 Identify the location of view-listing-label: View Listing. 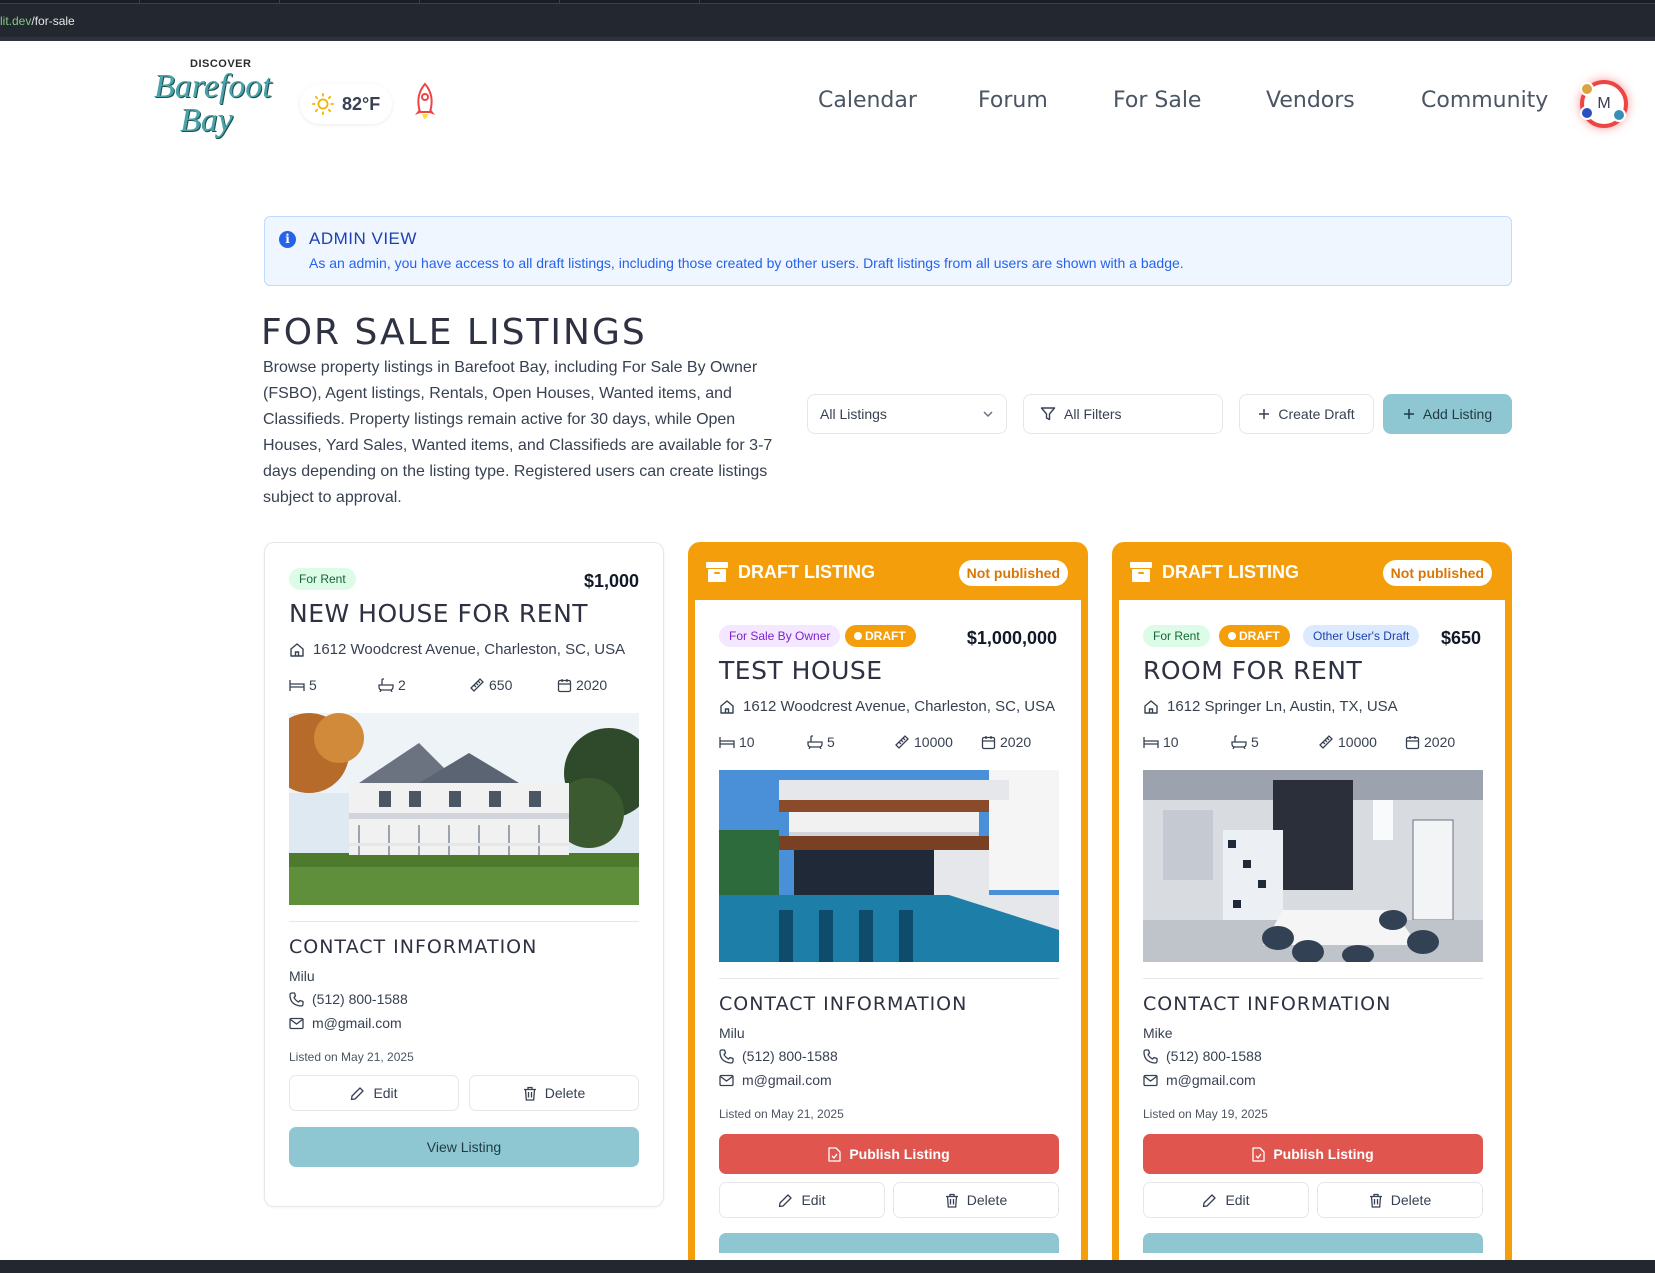
(464, 1147).